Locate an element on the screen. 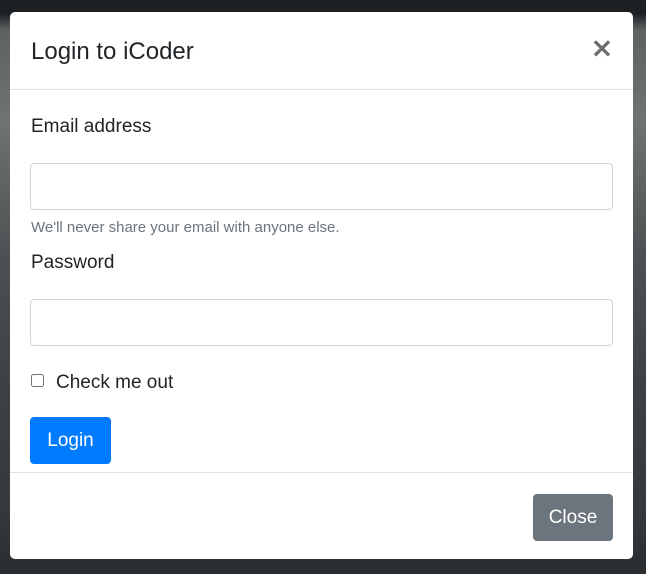 The image size is (646, 574). email-field is located at coordinates (321, 186).